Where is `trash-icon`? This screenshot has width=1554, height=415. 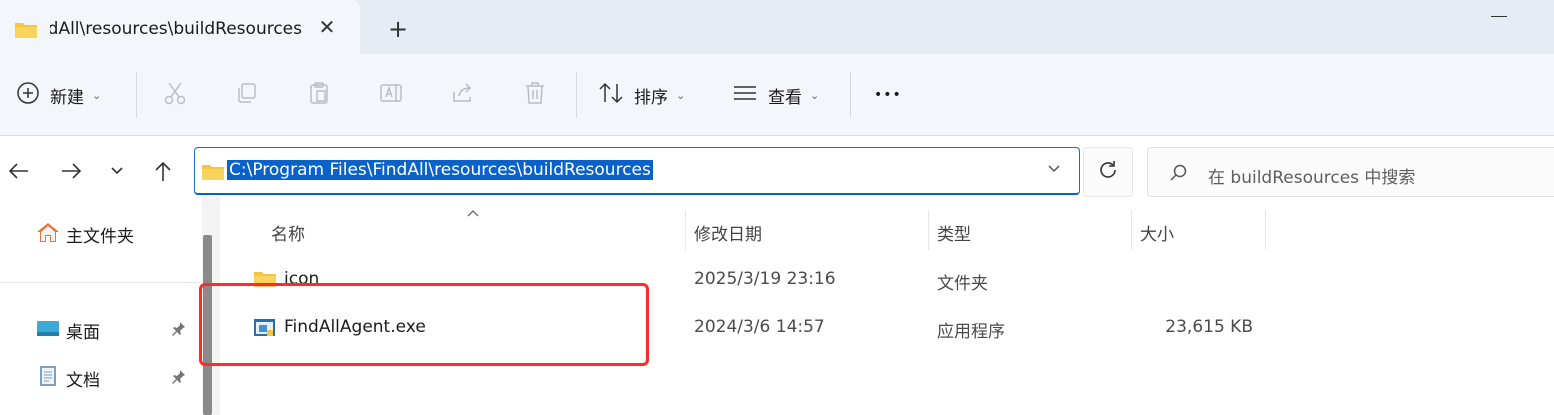 trash-icon is located at coordinates (535, 95).